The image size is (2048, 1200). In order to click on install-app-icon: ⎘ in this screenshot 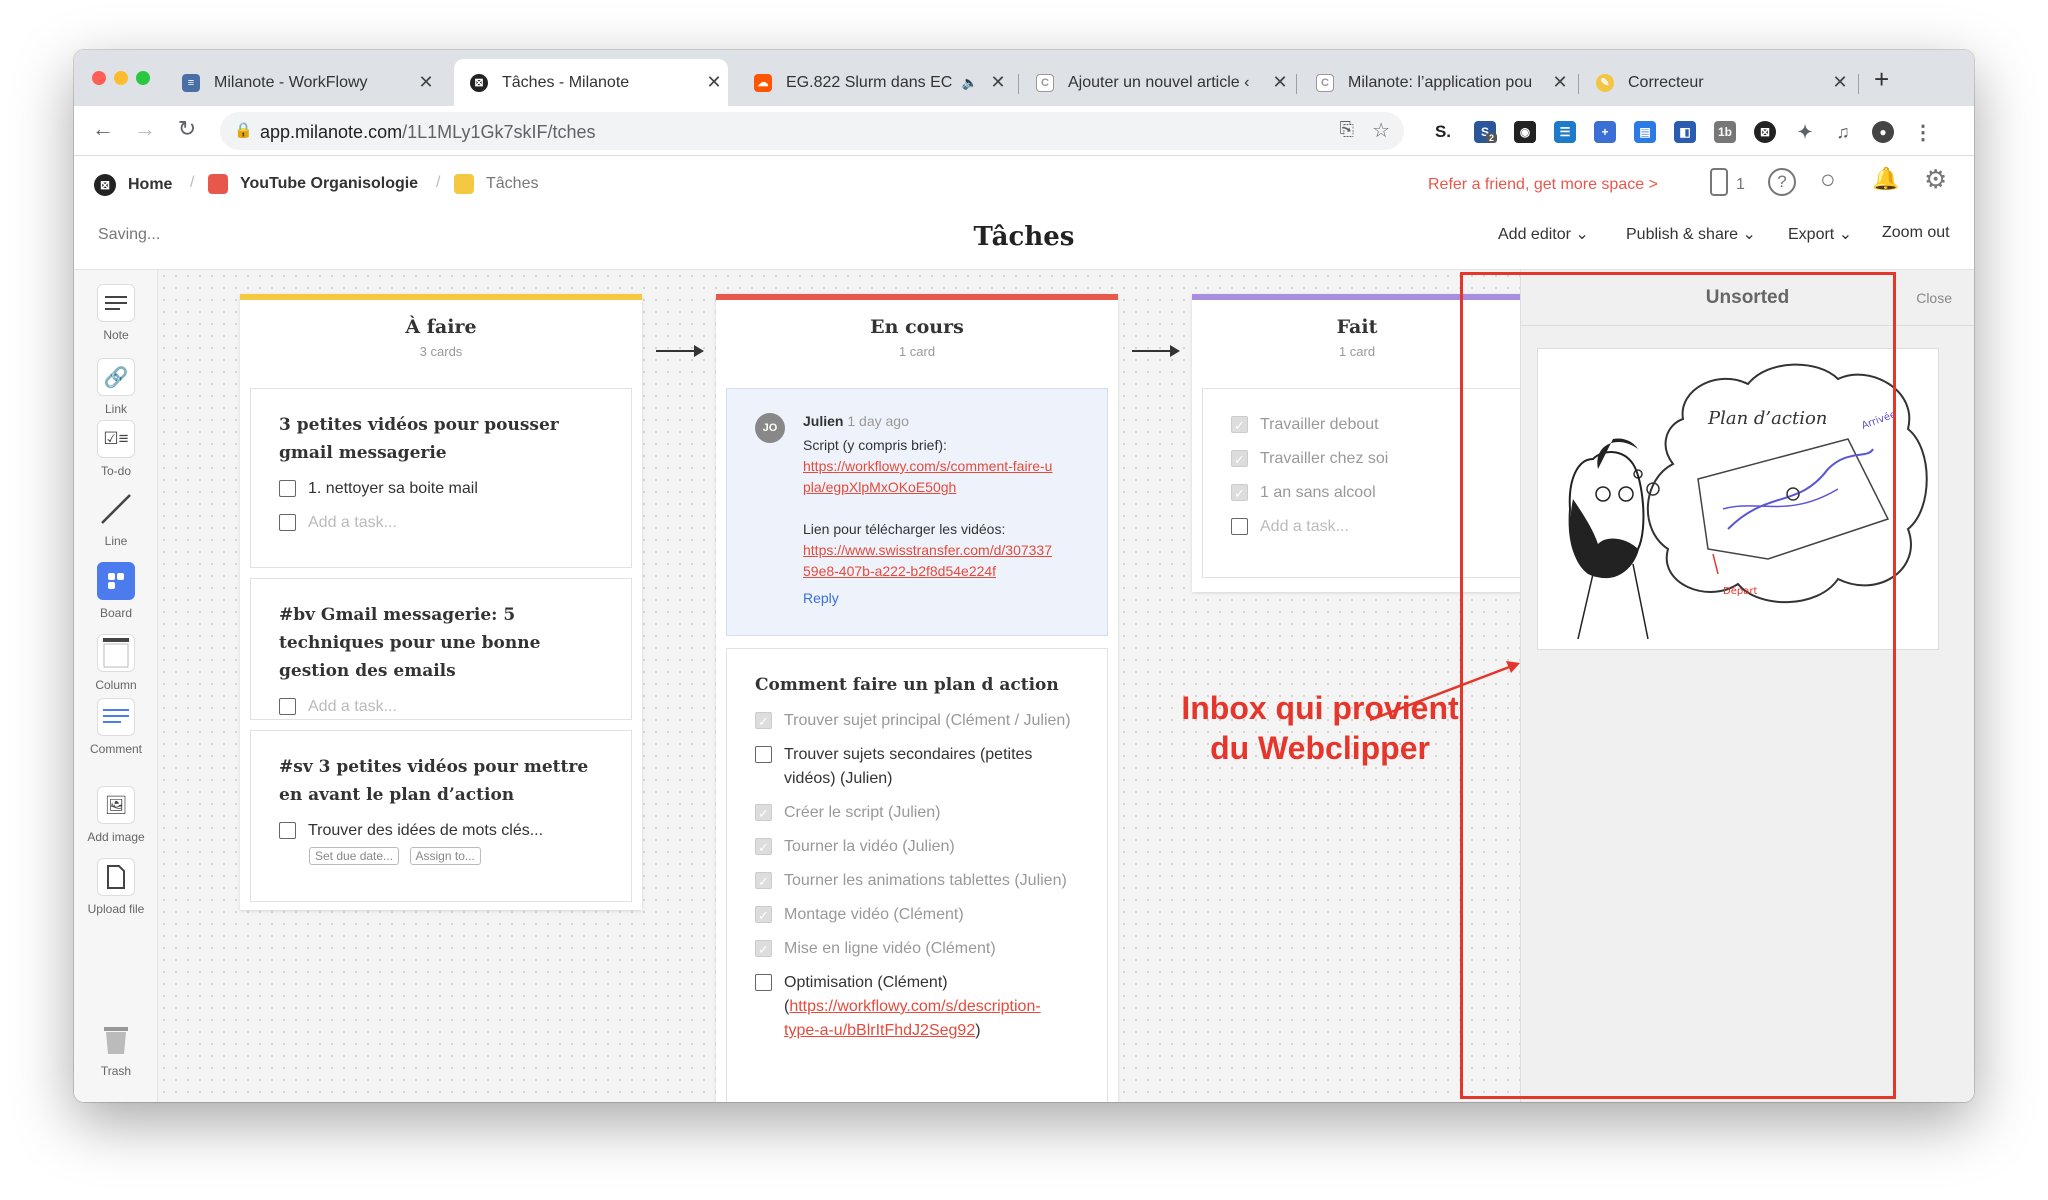, I will do `click(1347, 129)`.